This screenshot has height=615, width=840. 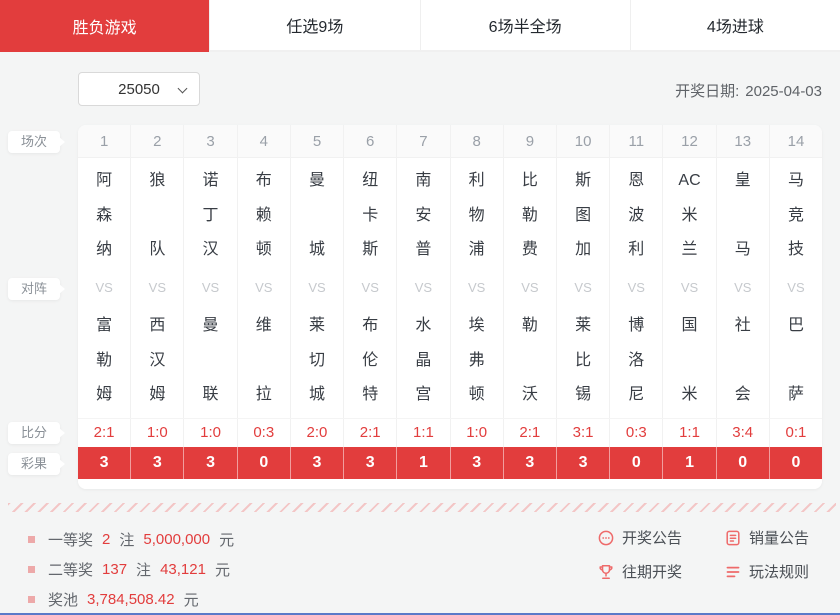 What do you see at coordinates (131, 599) in the screenshot?
I see `prize-amount: 3,784,508.42` at bounding box center [131, 599].